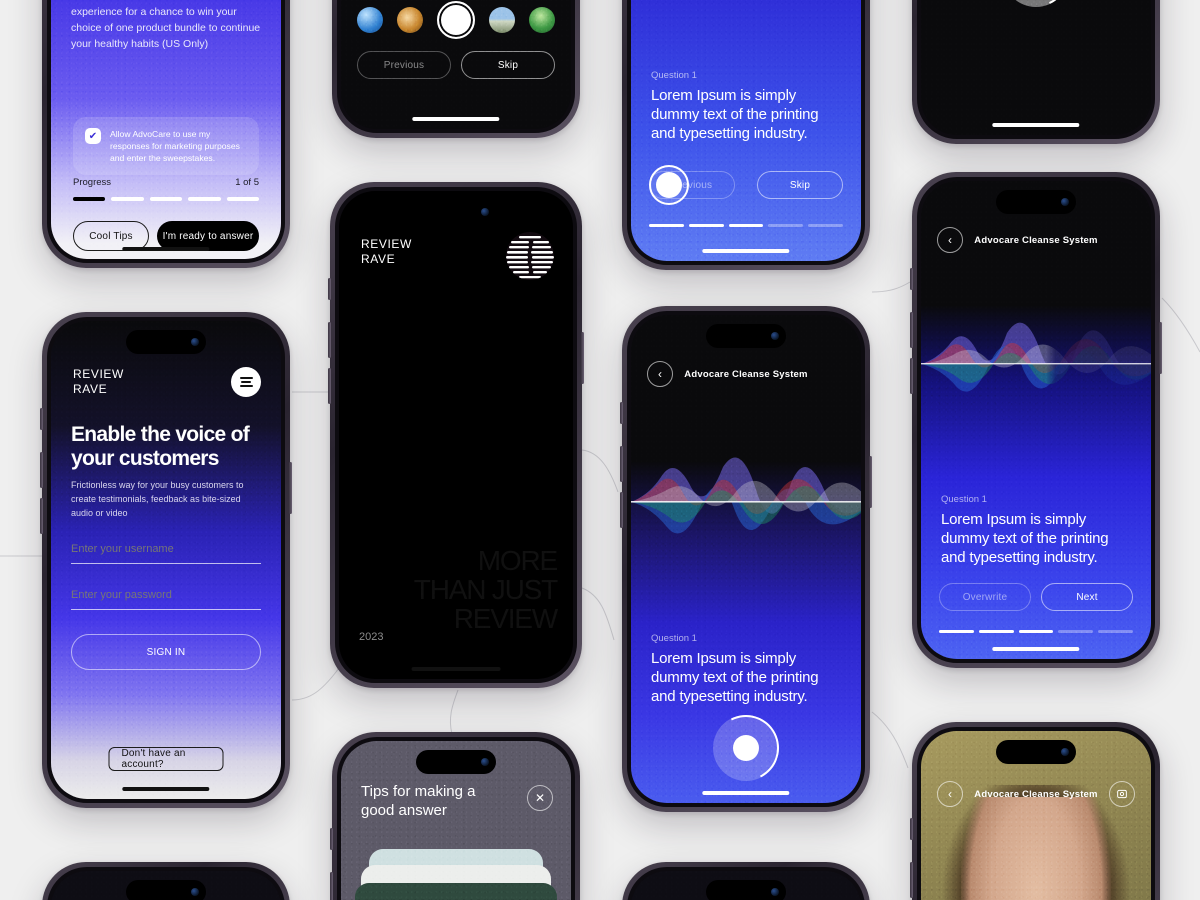  Describe the element at coordinates (371, 637) in the screenshot. I see `hero-year: 2023` at that location.